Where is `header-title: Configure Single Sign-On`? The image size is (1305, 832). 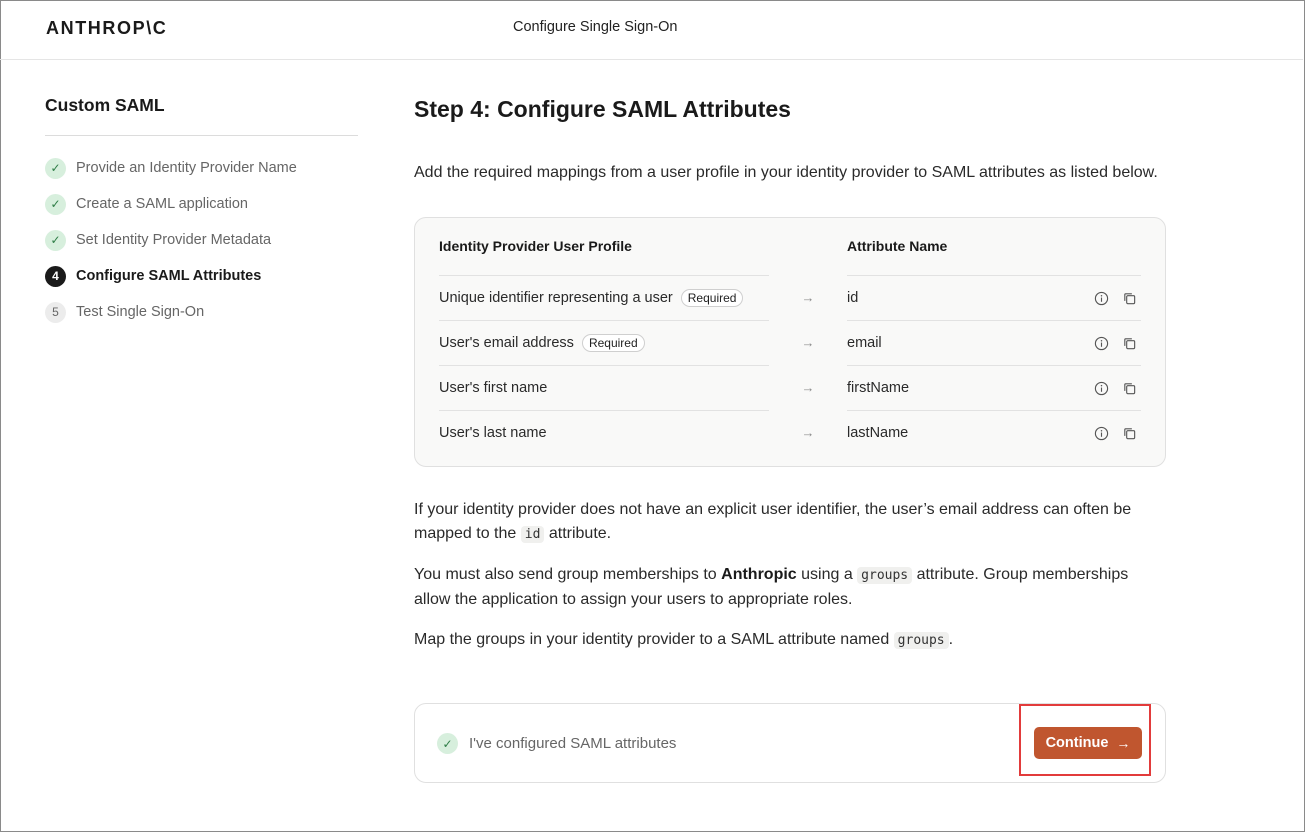
header-title: Configure Single Sign-On is located at coordinates (595, 27).